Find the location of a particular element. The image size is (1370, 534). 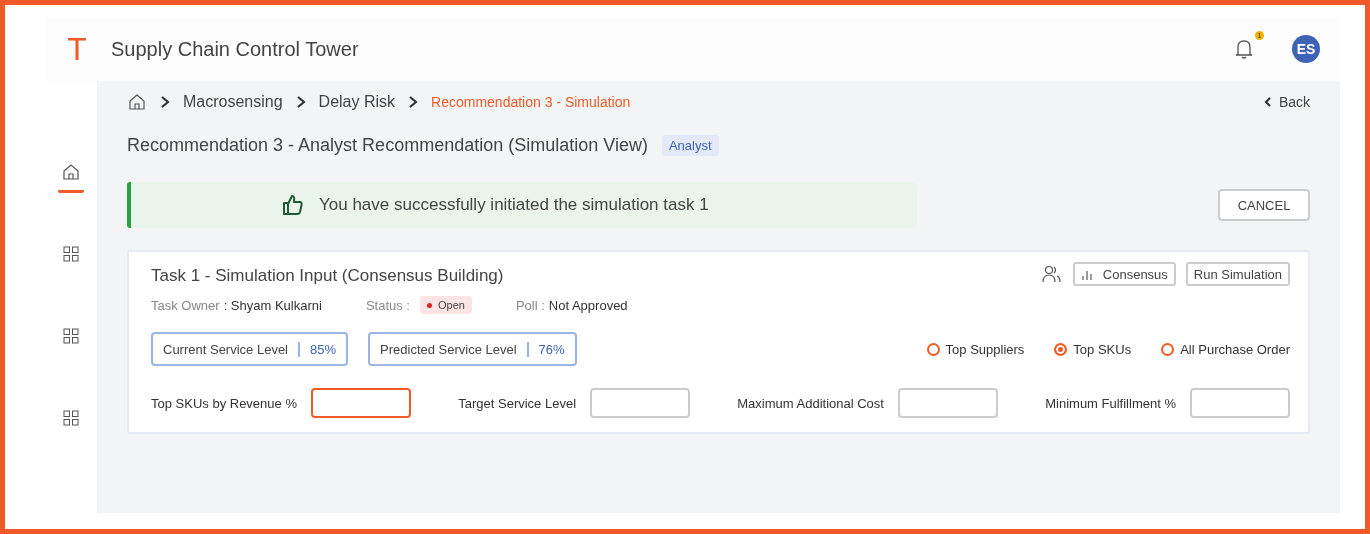

poll-label: Poll : is located at coordinates (530, 305).